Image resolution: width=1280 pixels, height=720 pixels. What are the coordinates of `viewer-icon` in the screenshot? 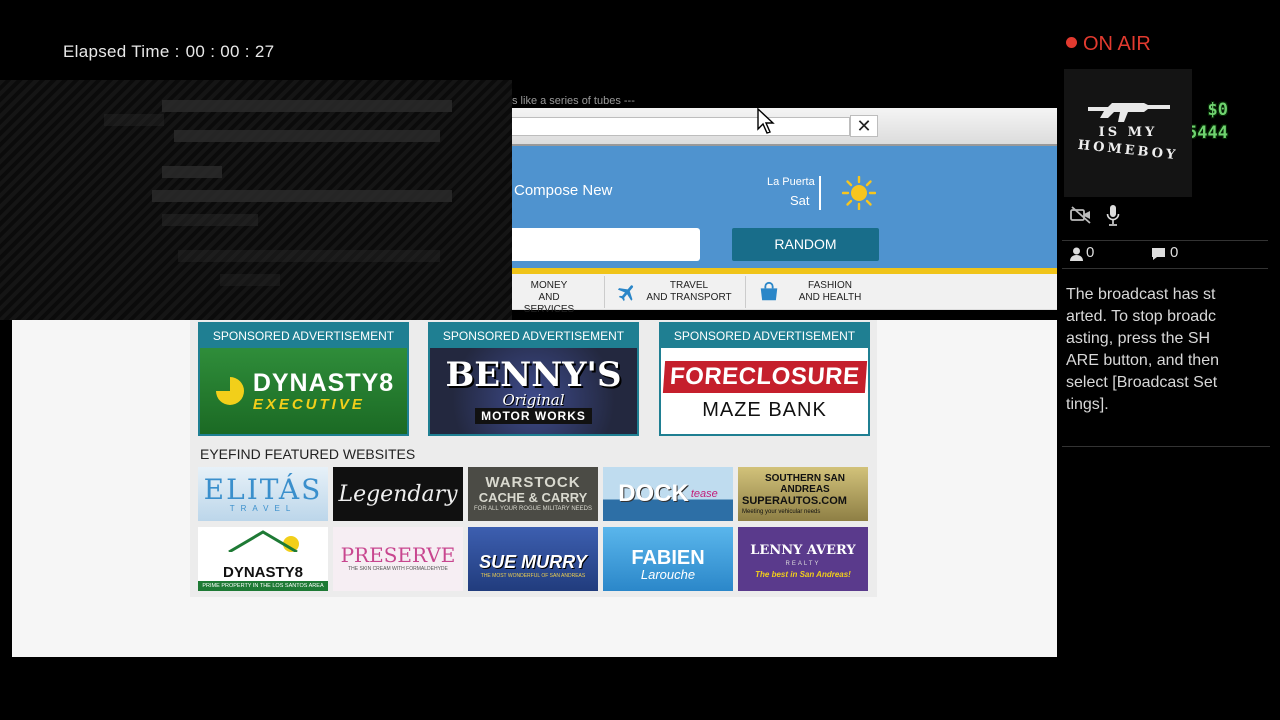 It's located at (1076, 254).